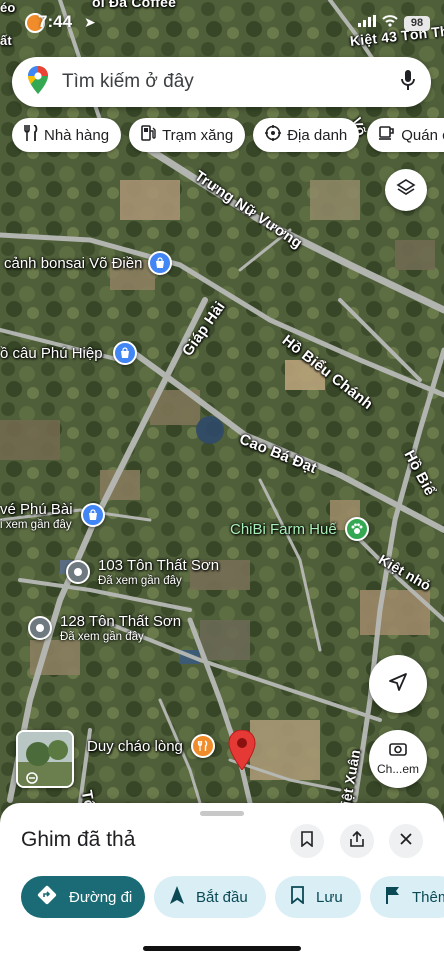 This screenshot has width=444, height=960. Describe the element at coordinates (148, 135) in the screenshot. I see `gas-station-icon` at that location.